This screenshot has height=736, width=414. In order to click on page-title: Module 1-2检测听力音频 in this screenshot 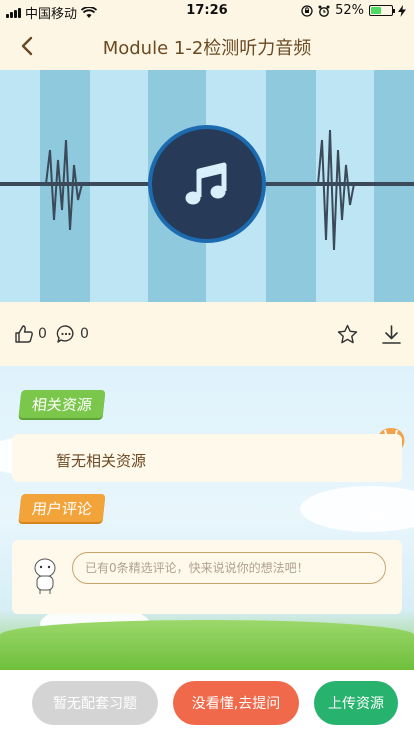, I will do `click(207, 48)`.